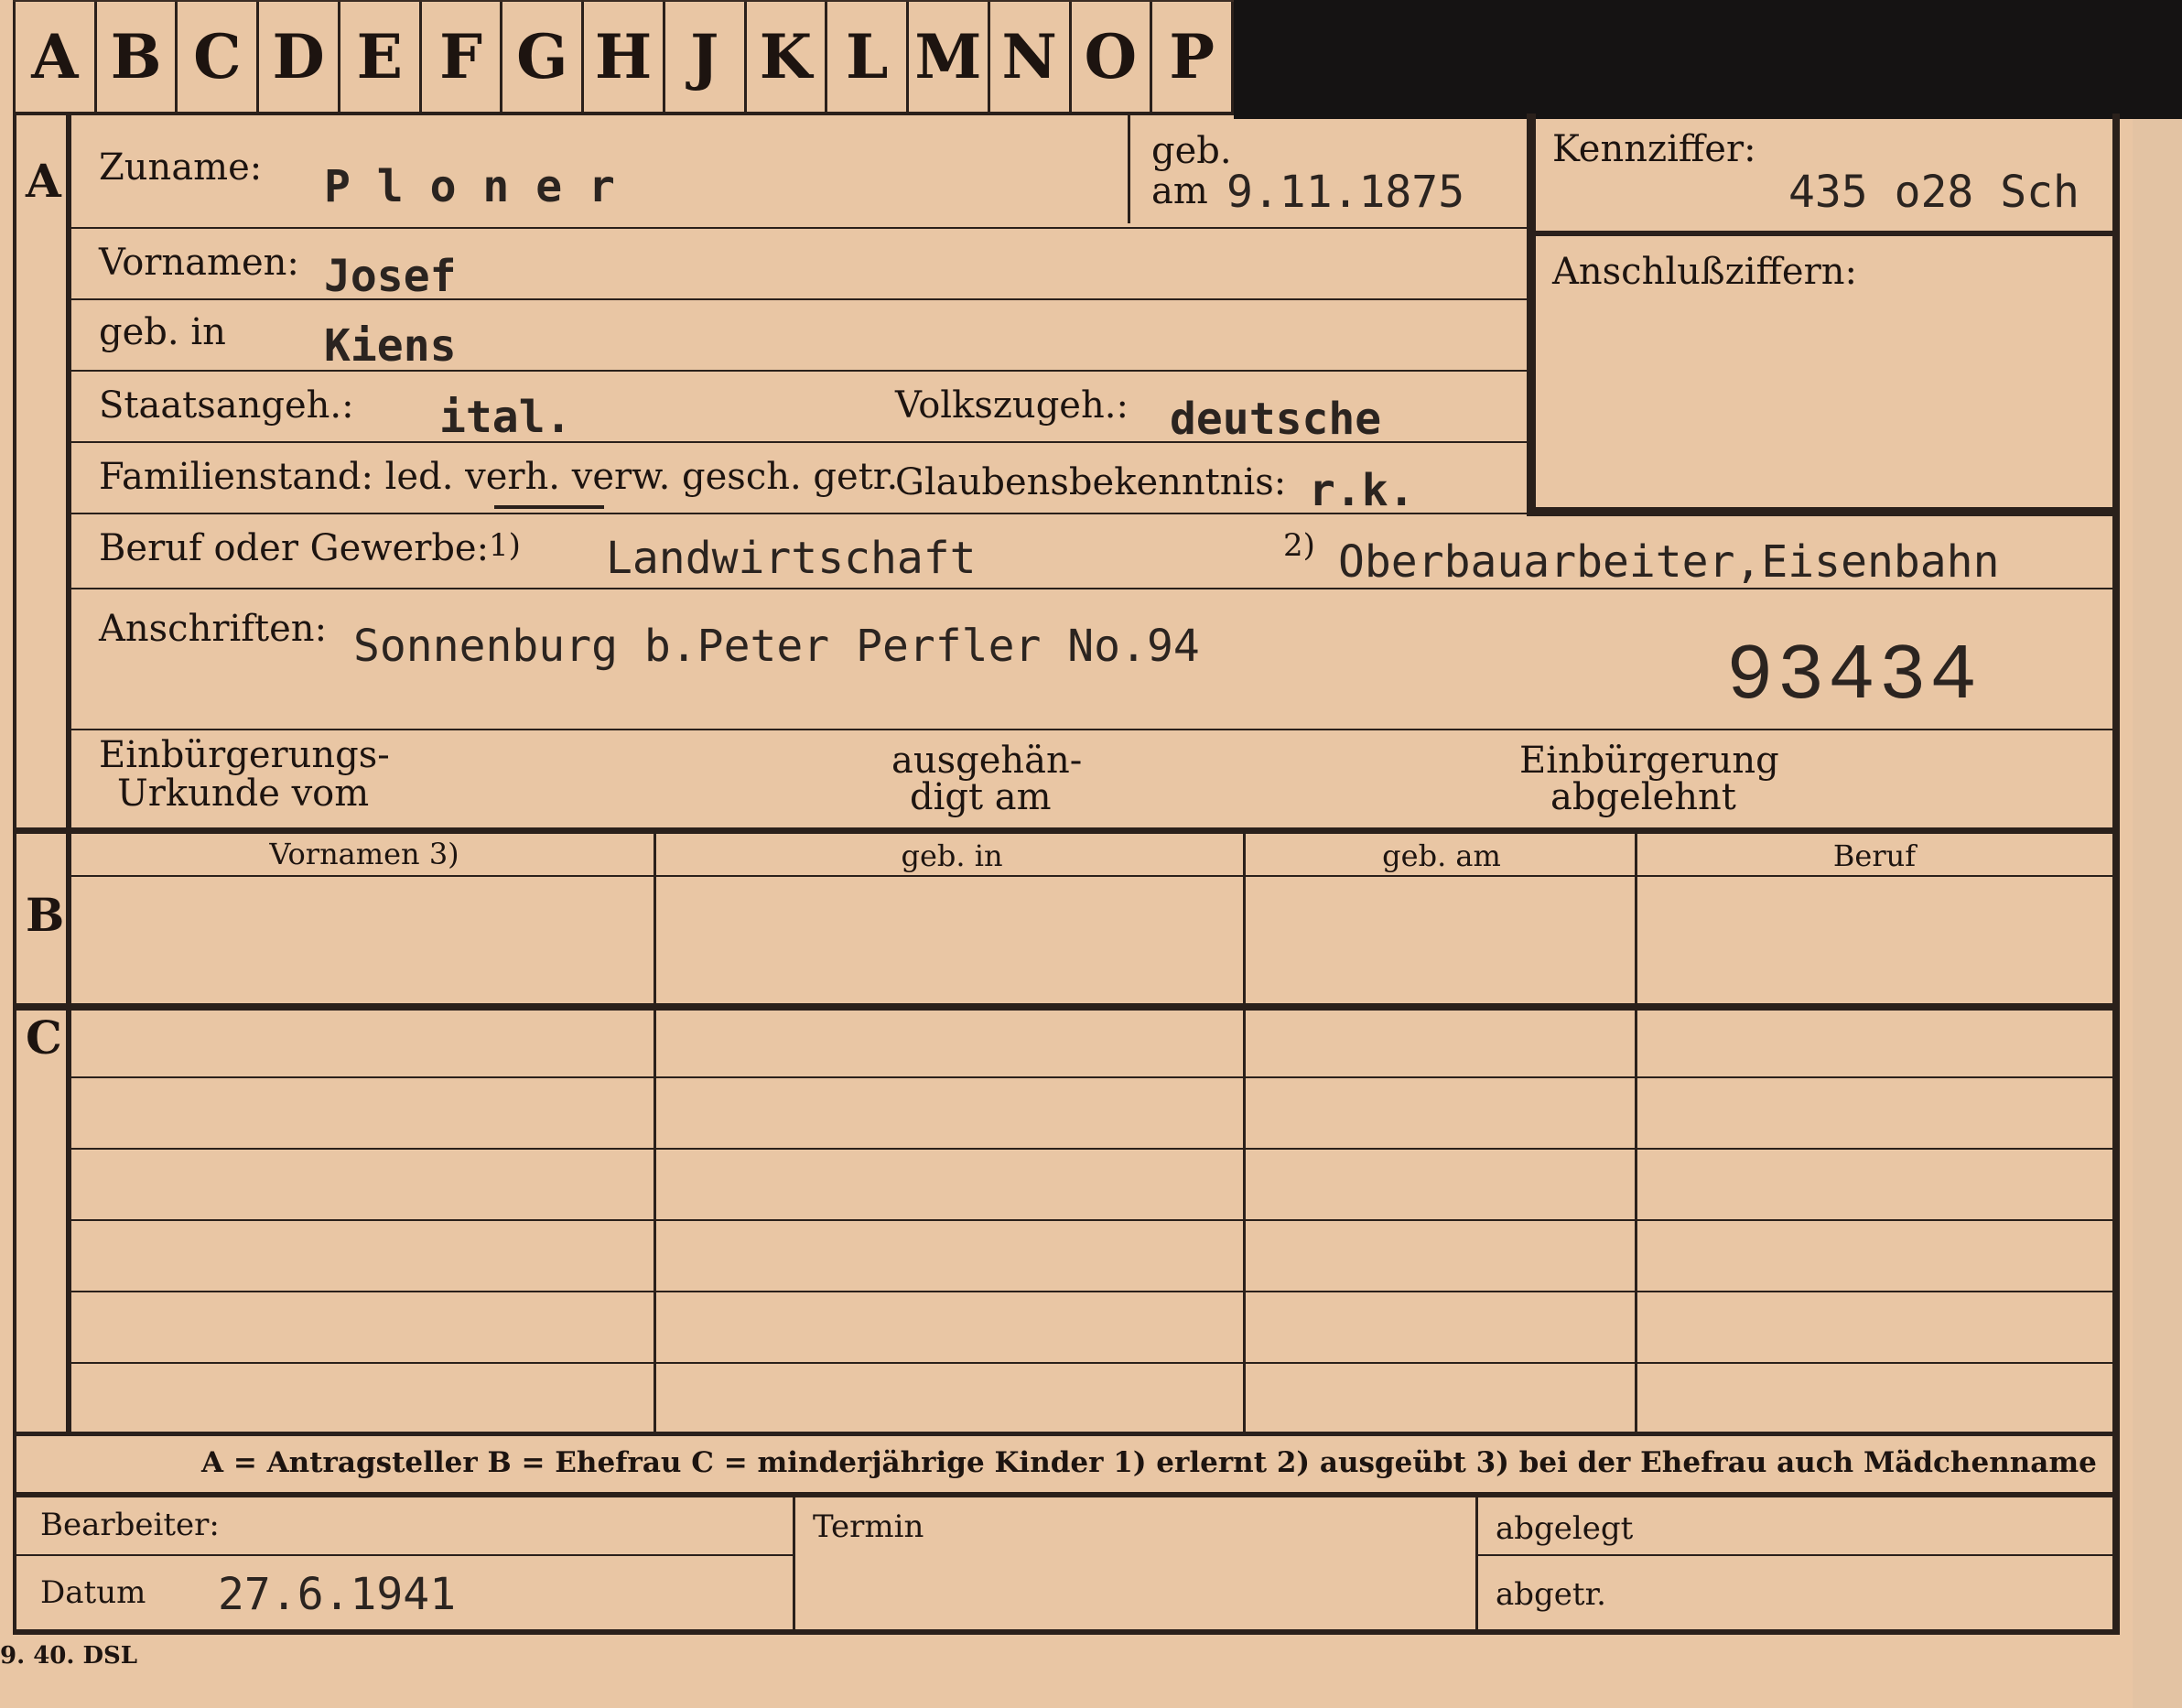  Describe the element at coordinates (216, 57) in the screenshot. I see `tab-c: C` at that location.